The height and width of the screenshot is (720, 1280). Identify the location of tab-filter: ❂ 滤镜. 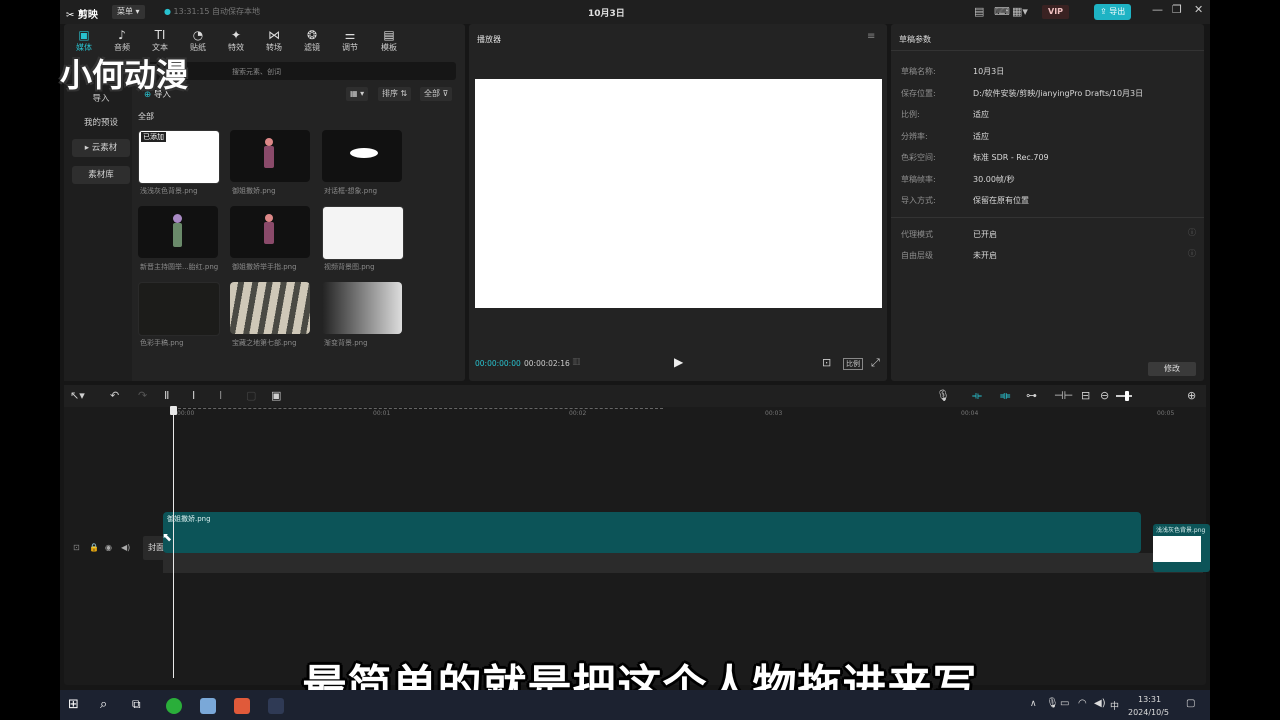
(312, 40).